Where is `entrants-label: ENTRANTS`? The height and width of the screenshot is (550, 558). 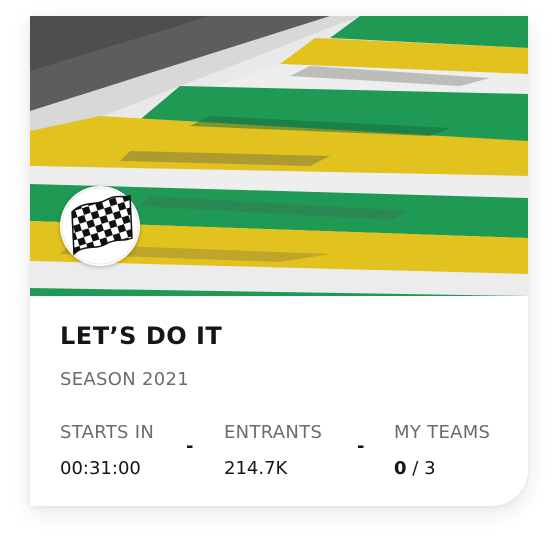
entrants-label: ENTRANTS is located at coordinates (273, 432).